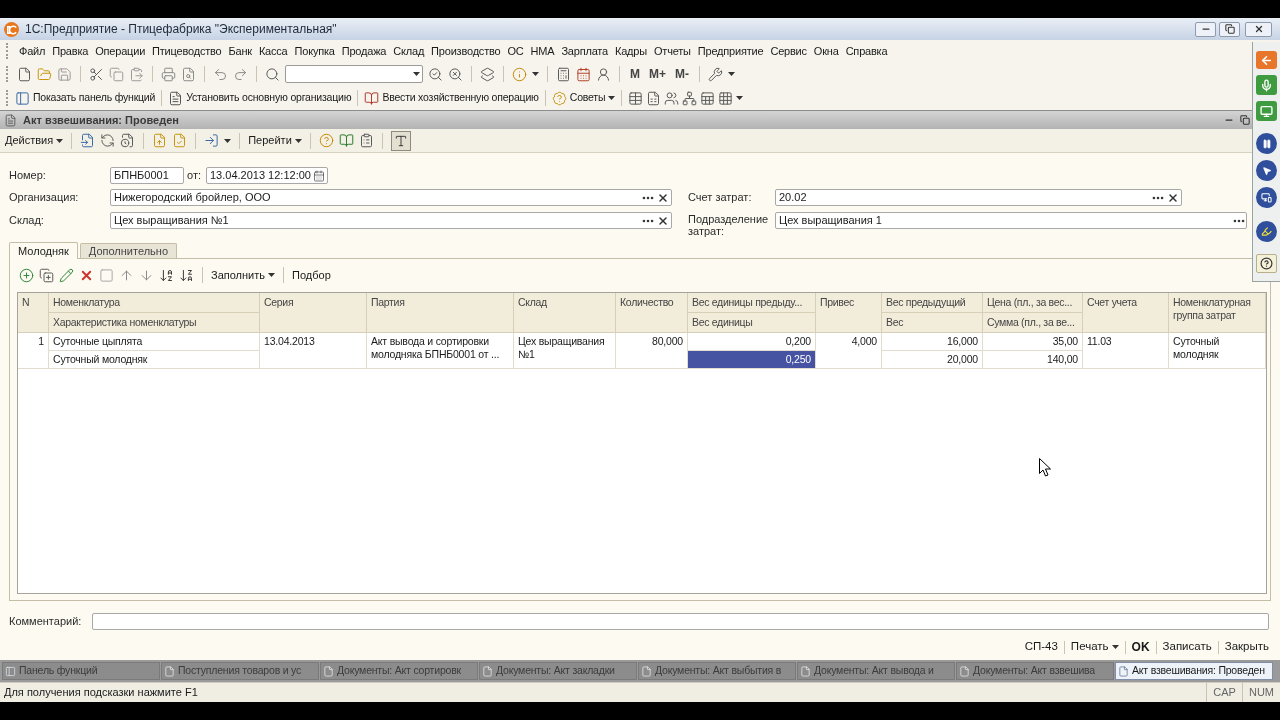 This screenshot has height=720, width=1280. What do you see at coordinates (273, 51) in the screenshot?
I see `menu-item: Касса` at bounding box center [273, 51].